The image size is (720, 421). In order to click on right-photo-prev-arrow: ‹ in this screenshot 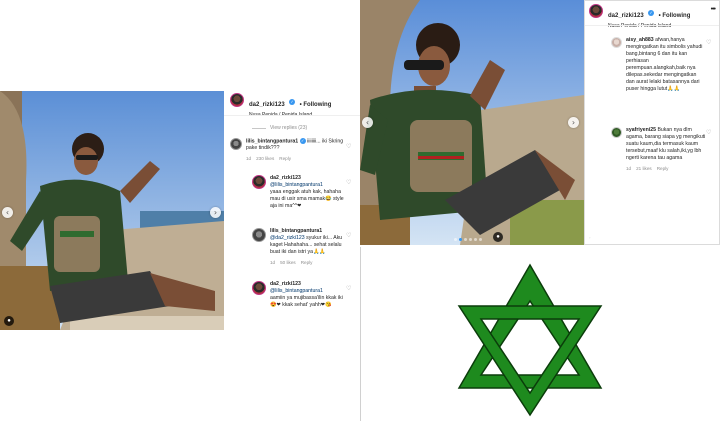, I will do `click(367, 122)`.